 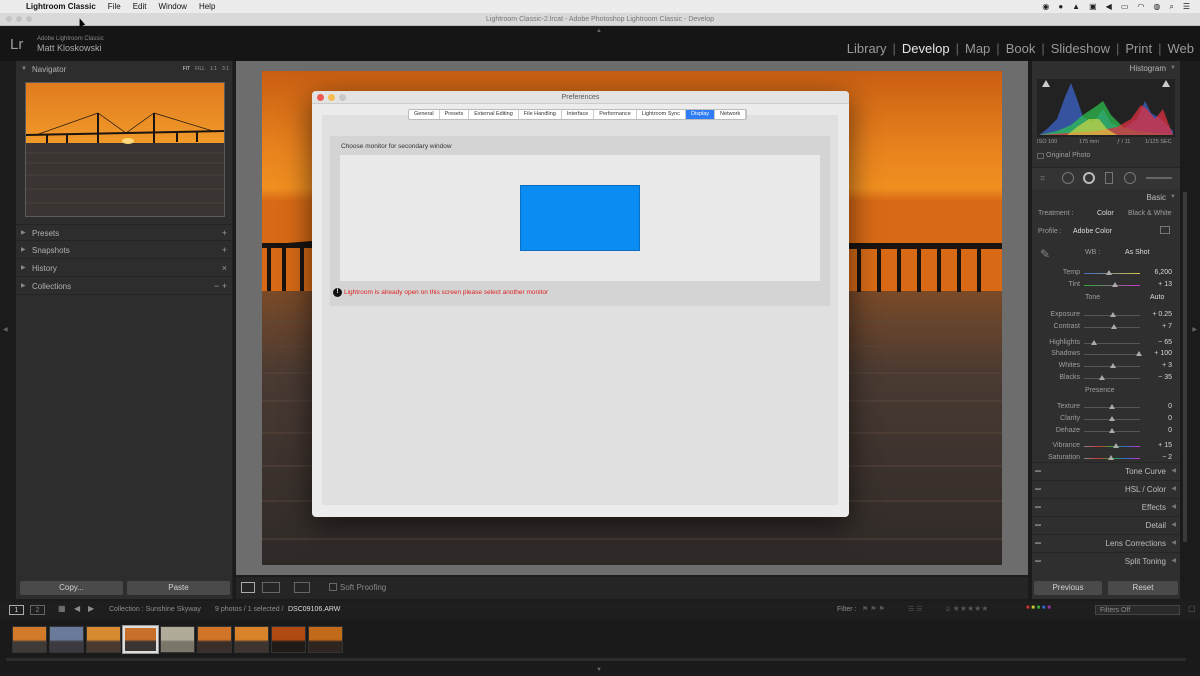 What do you see at coordinates (1076, 6) in the screenshot?
I see `notification-icon: ▲` at bounding box center [1076, 6].